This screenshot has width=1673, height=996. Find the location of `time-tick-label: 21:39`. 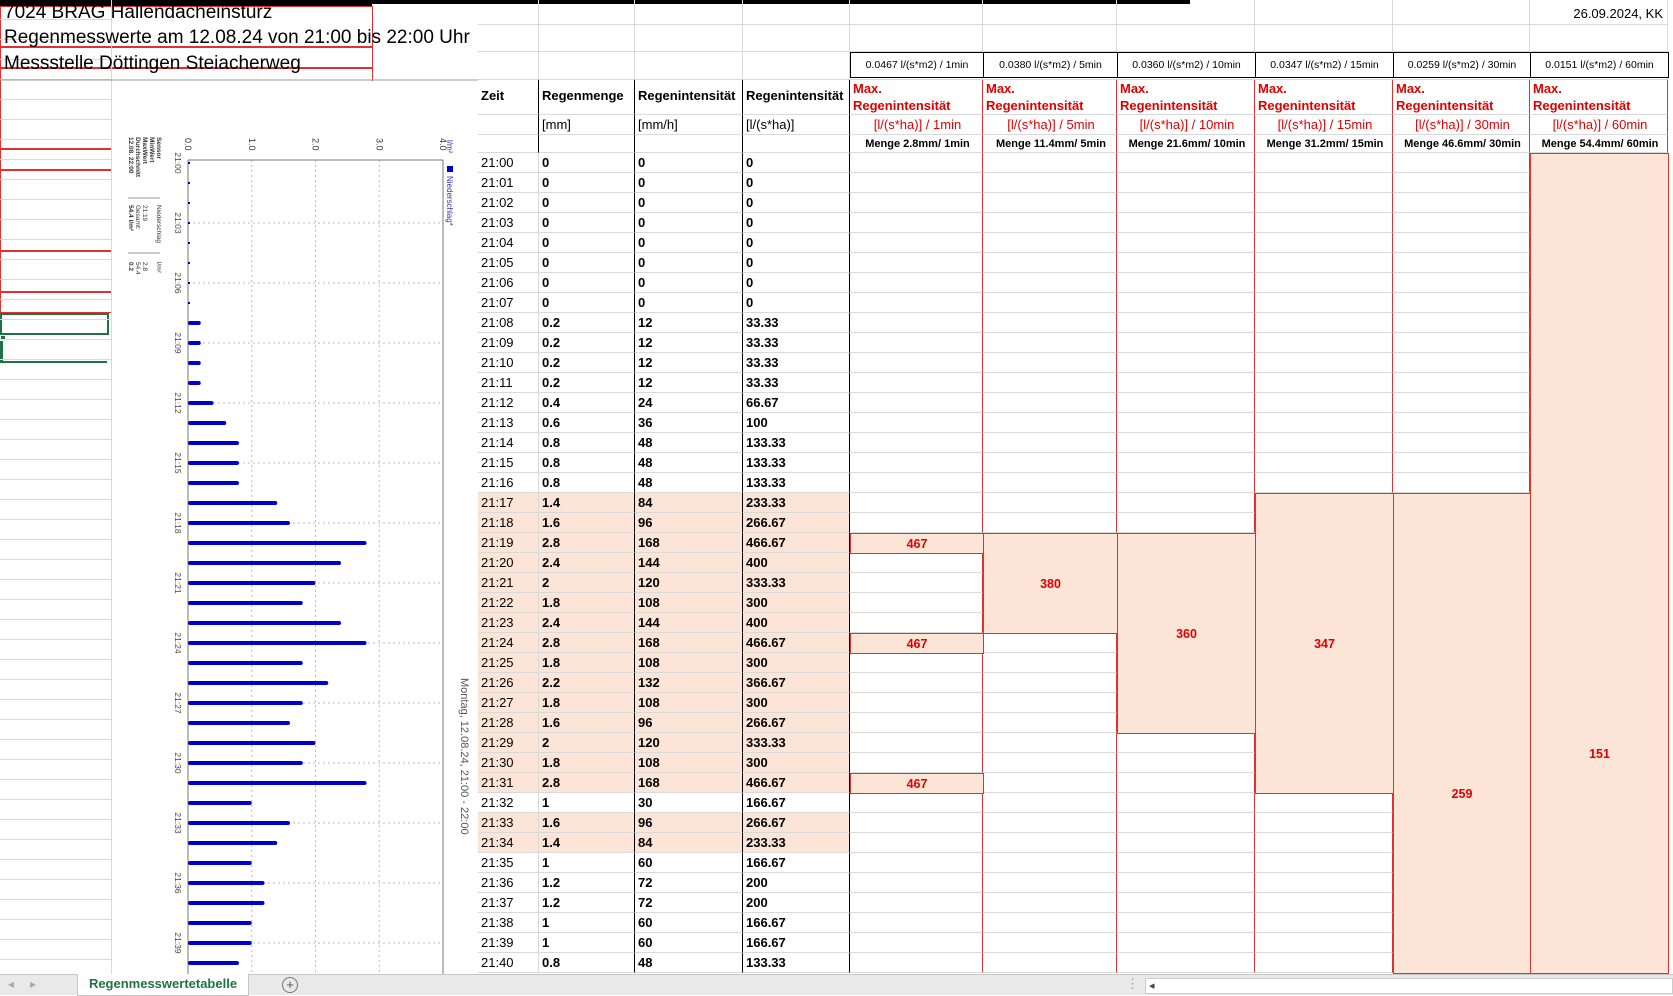

time-tick-label: 21:39 is located at coordinates (178, 943).